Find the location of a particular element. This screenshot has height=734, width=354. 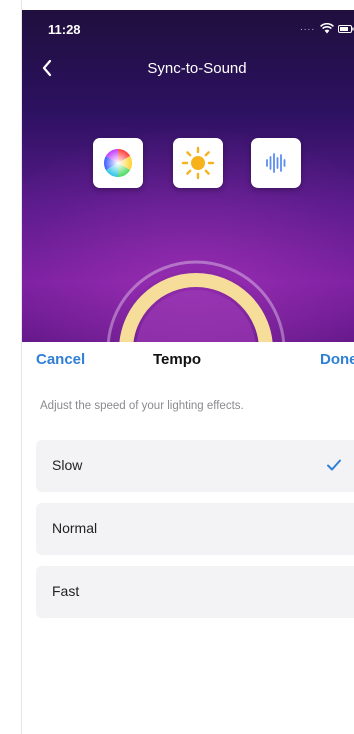

mode-button-color is located at coordinates (118, 163).